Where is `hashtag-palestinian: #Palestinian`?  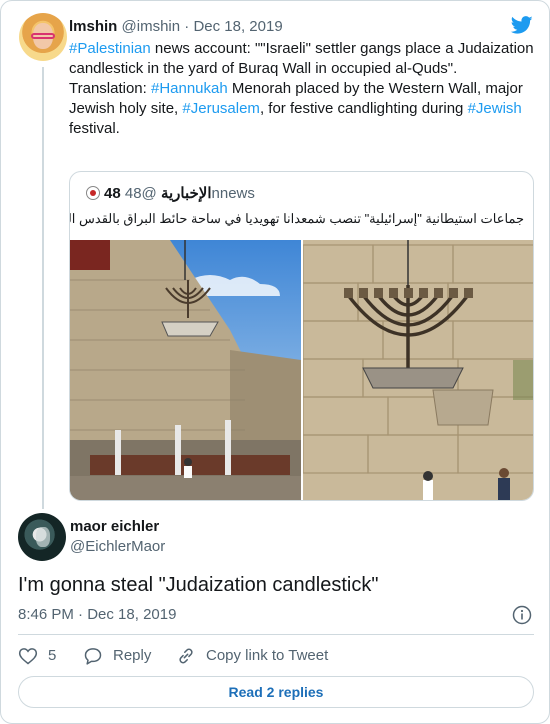 hashtag-palestinian: #Palestinian is located at coordinates (110, 48).